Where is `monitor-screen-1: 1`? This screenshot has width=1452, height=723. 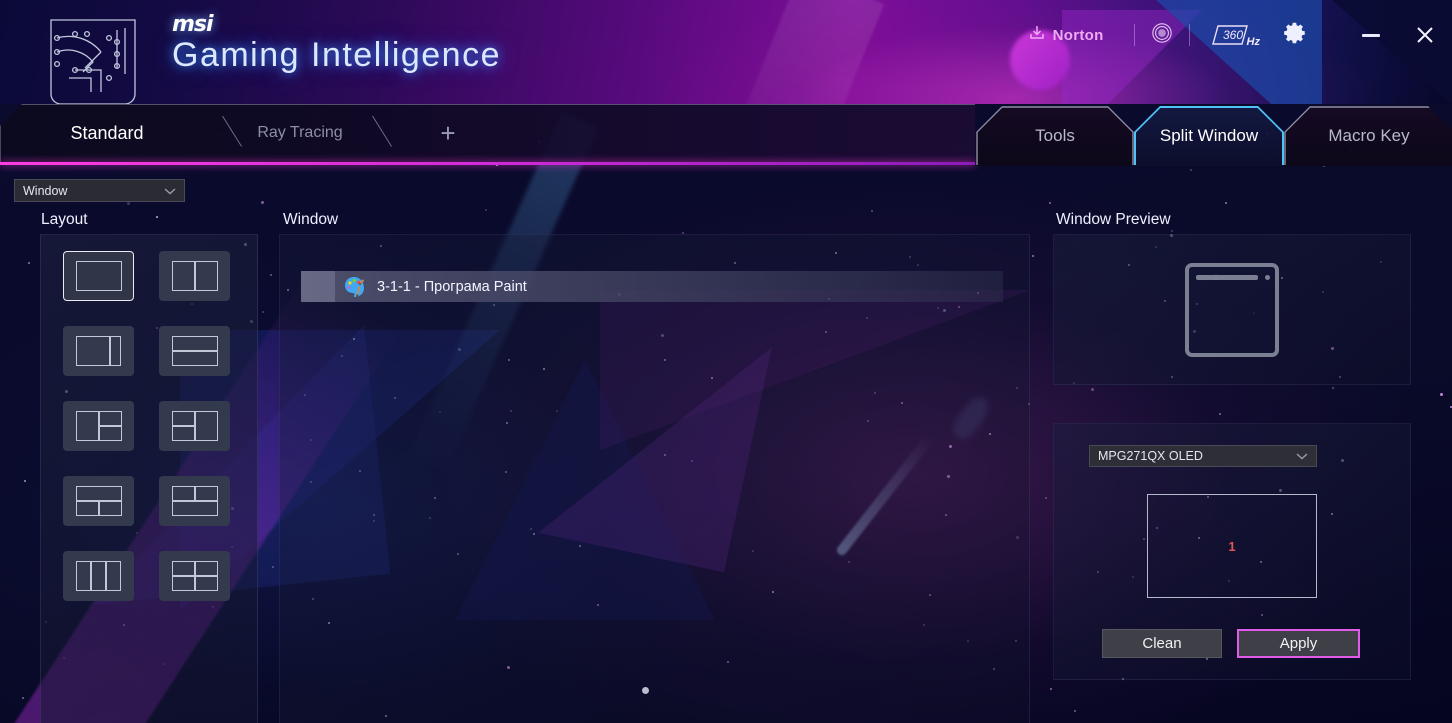 monitor-screen-1: 1 is located at coordinates (1232, 546).